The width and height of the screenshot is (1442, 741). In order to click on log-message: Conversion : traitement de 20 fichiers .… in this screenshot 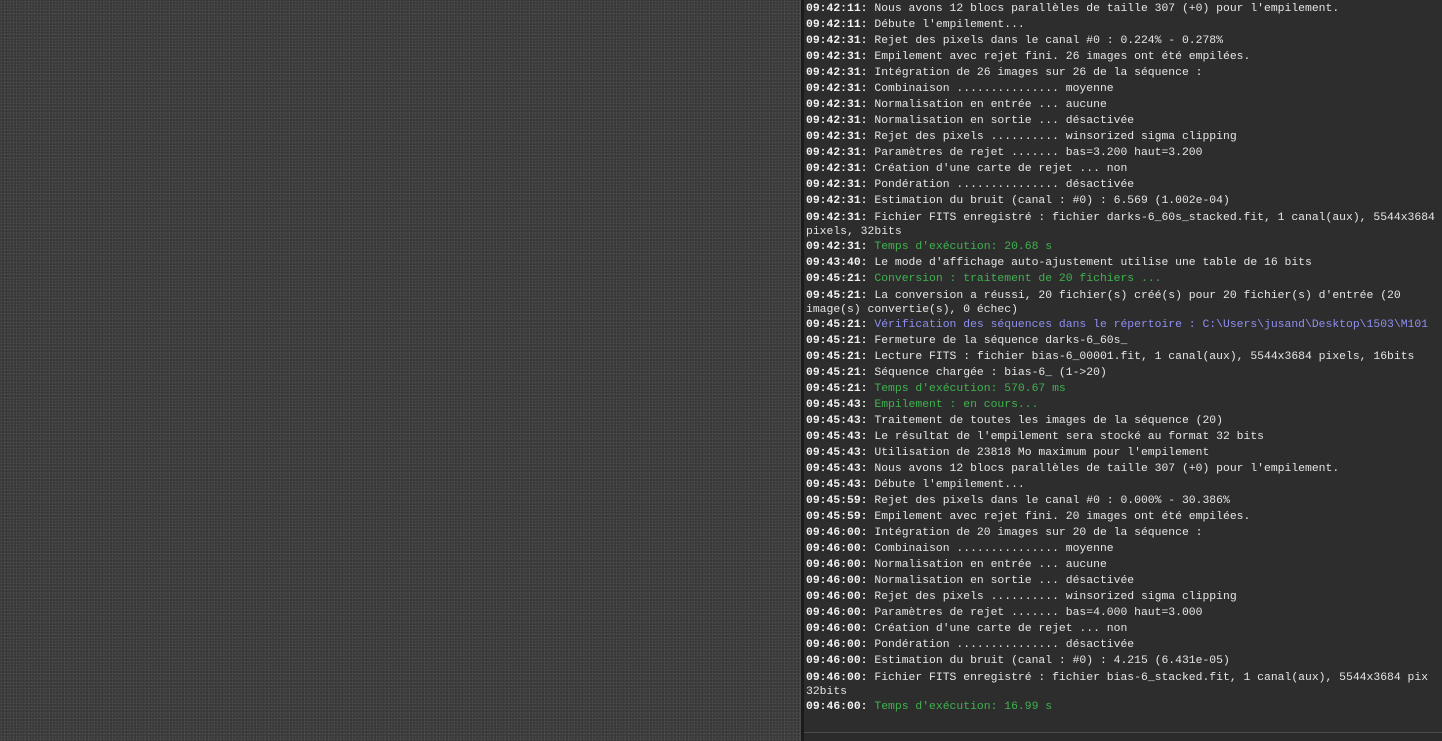, I will do `click(1014, 279)`.